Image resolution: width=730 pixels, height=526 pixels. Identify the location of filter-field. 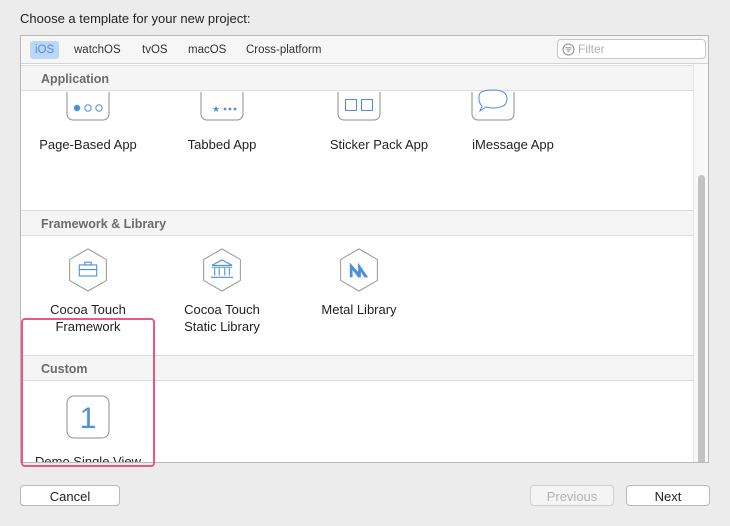
(631, 49).